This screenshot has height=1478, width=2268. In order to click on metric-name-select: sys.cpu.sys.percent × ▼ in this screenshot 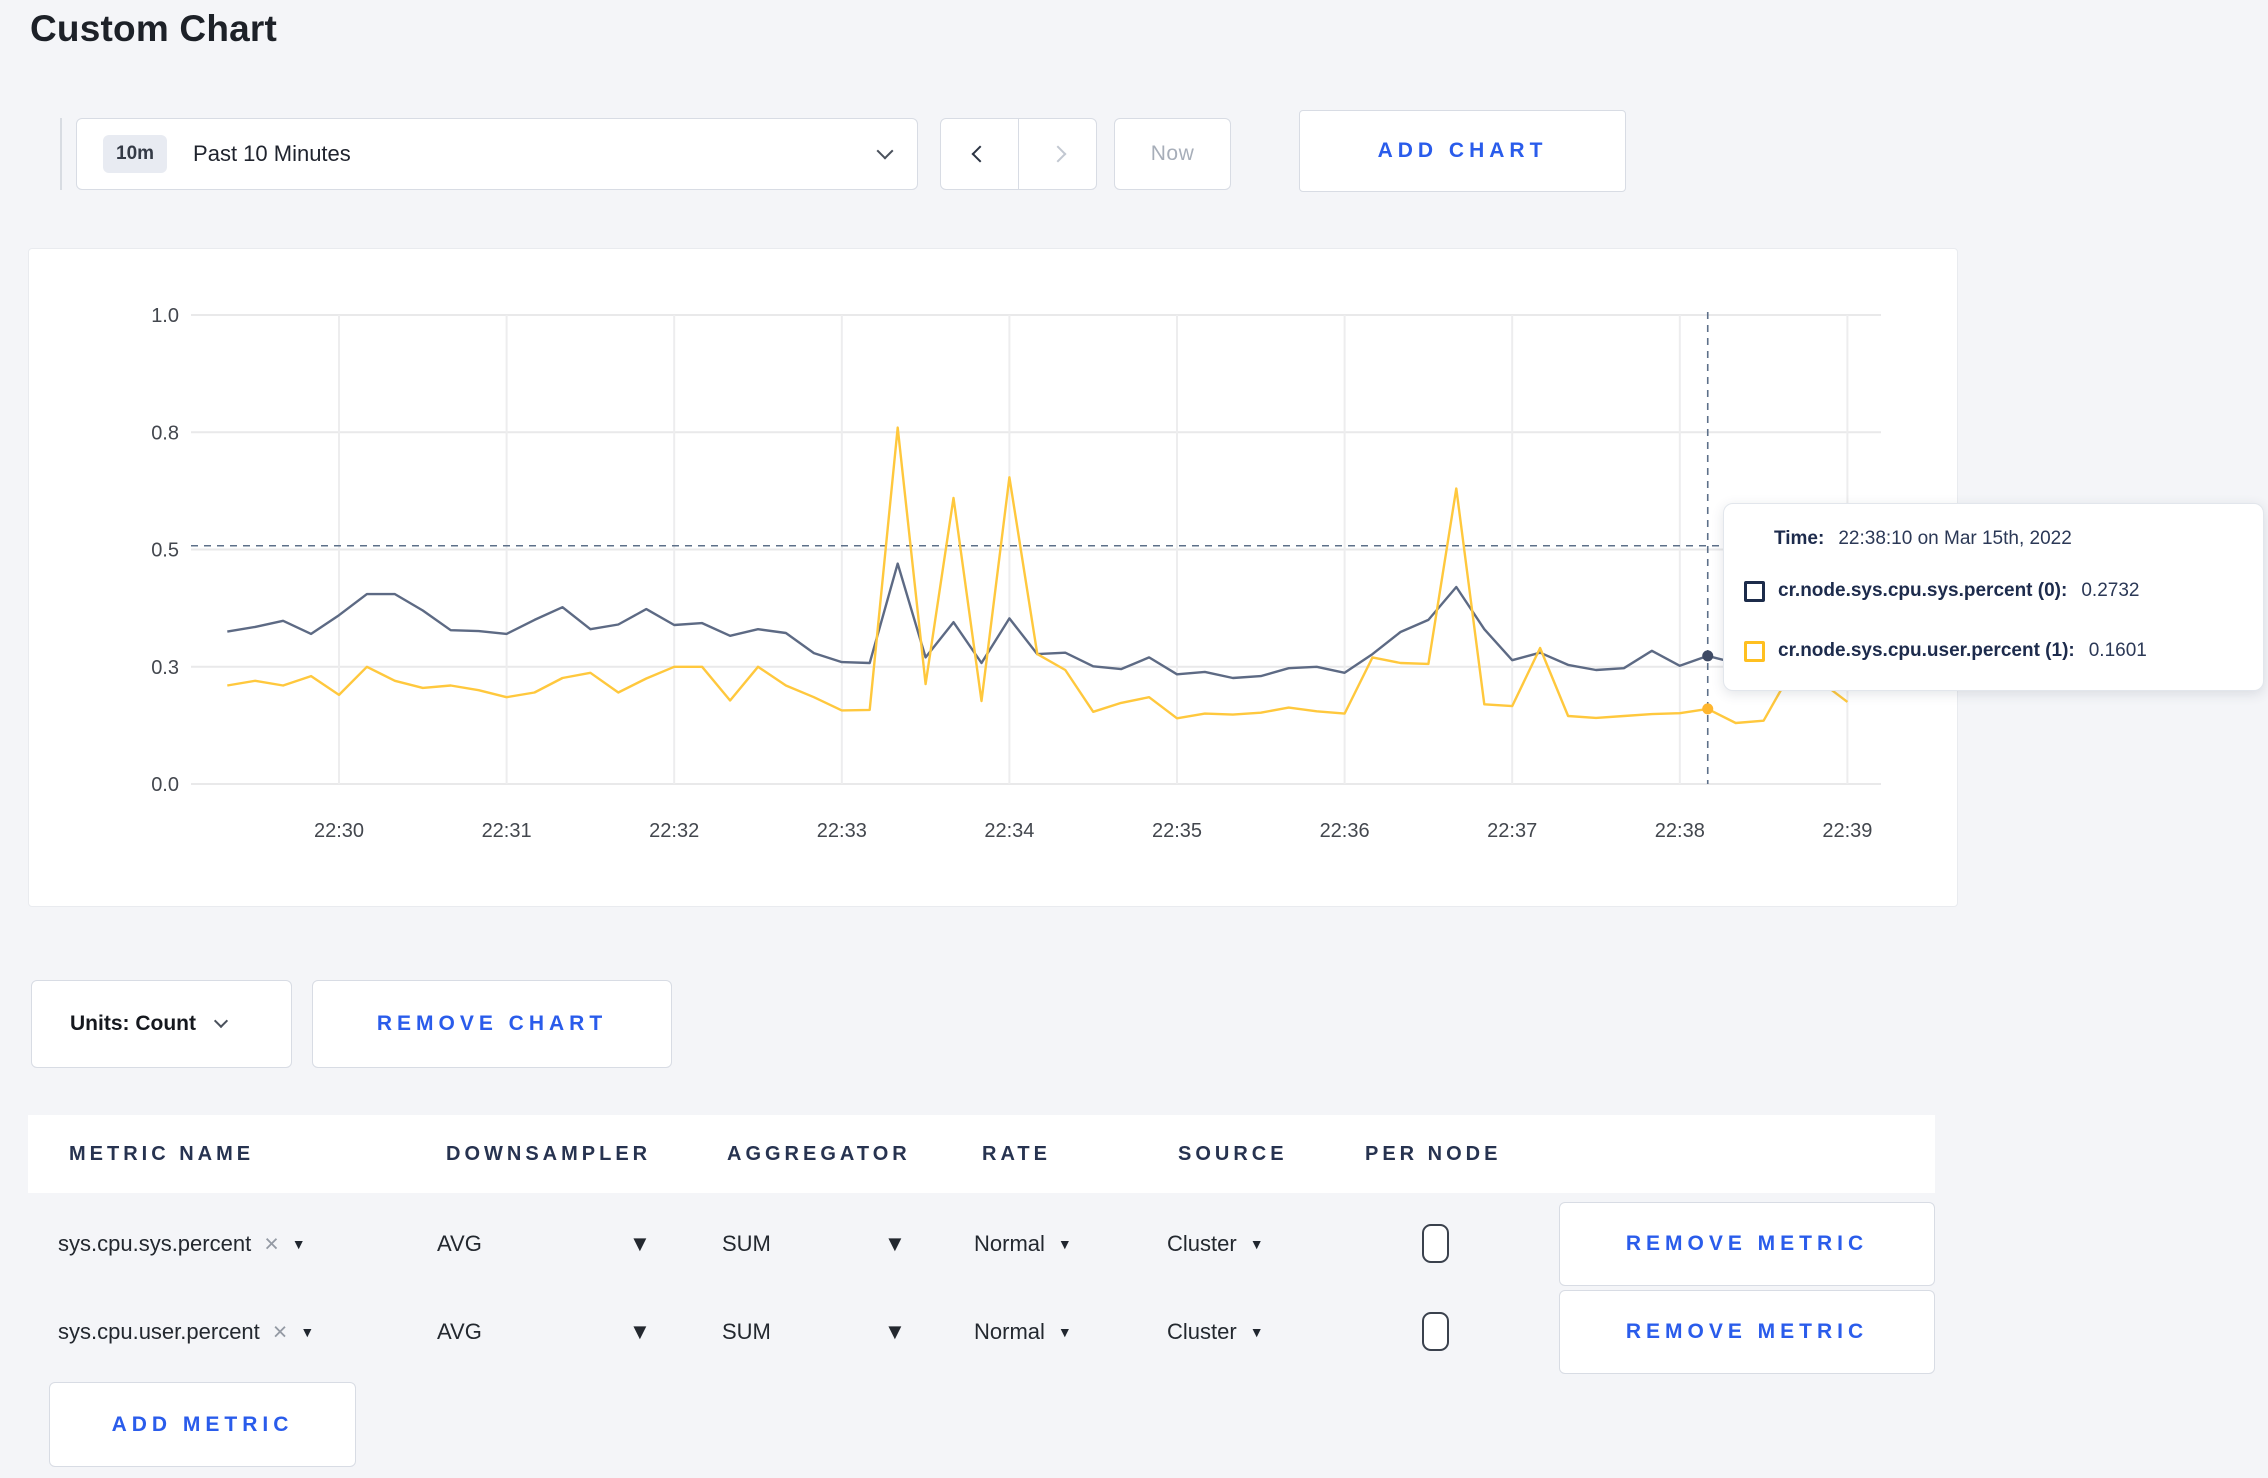, I will do `click(182, 1244)`.